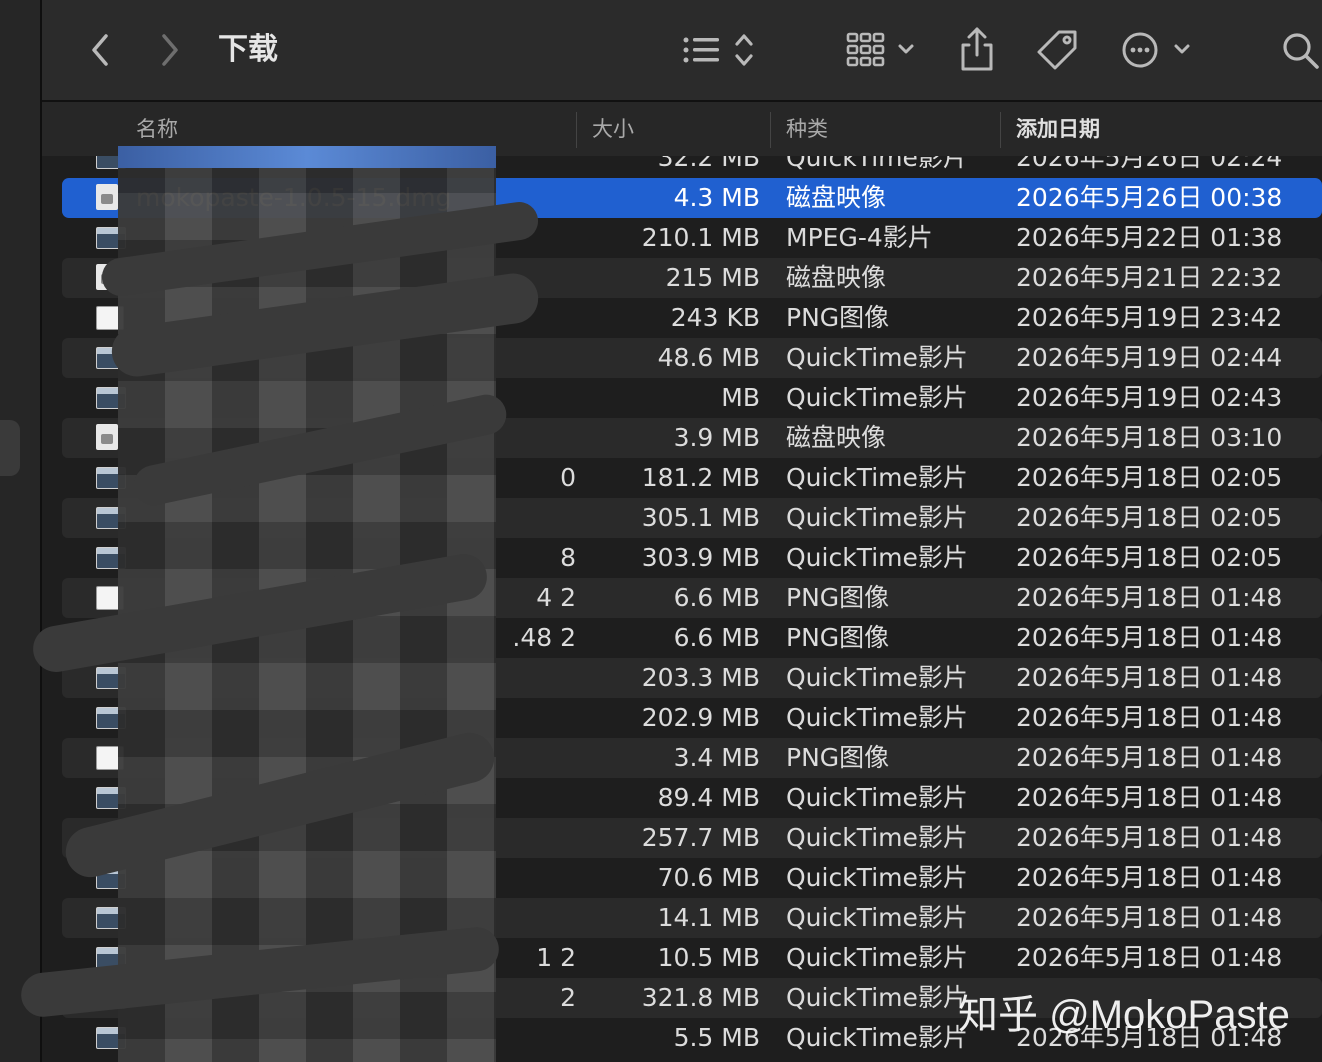 This screenshot has width=1322, height=1062. What do you see at coordinates (716, 437) in the screenshot?
I see `file-size: 3.9 MB` at bounding box center [716, 437].